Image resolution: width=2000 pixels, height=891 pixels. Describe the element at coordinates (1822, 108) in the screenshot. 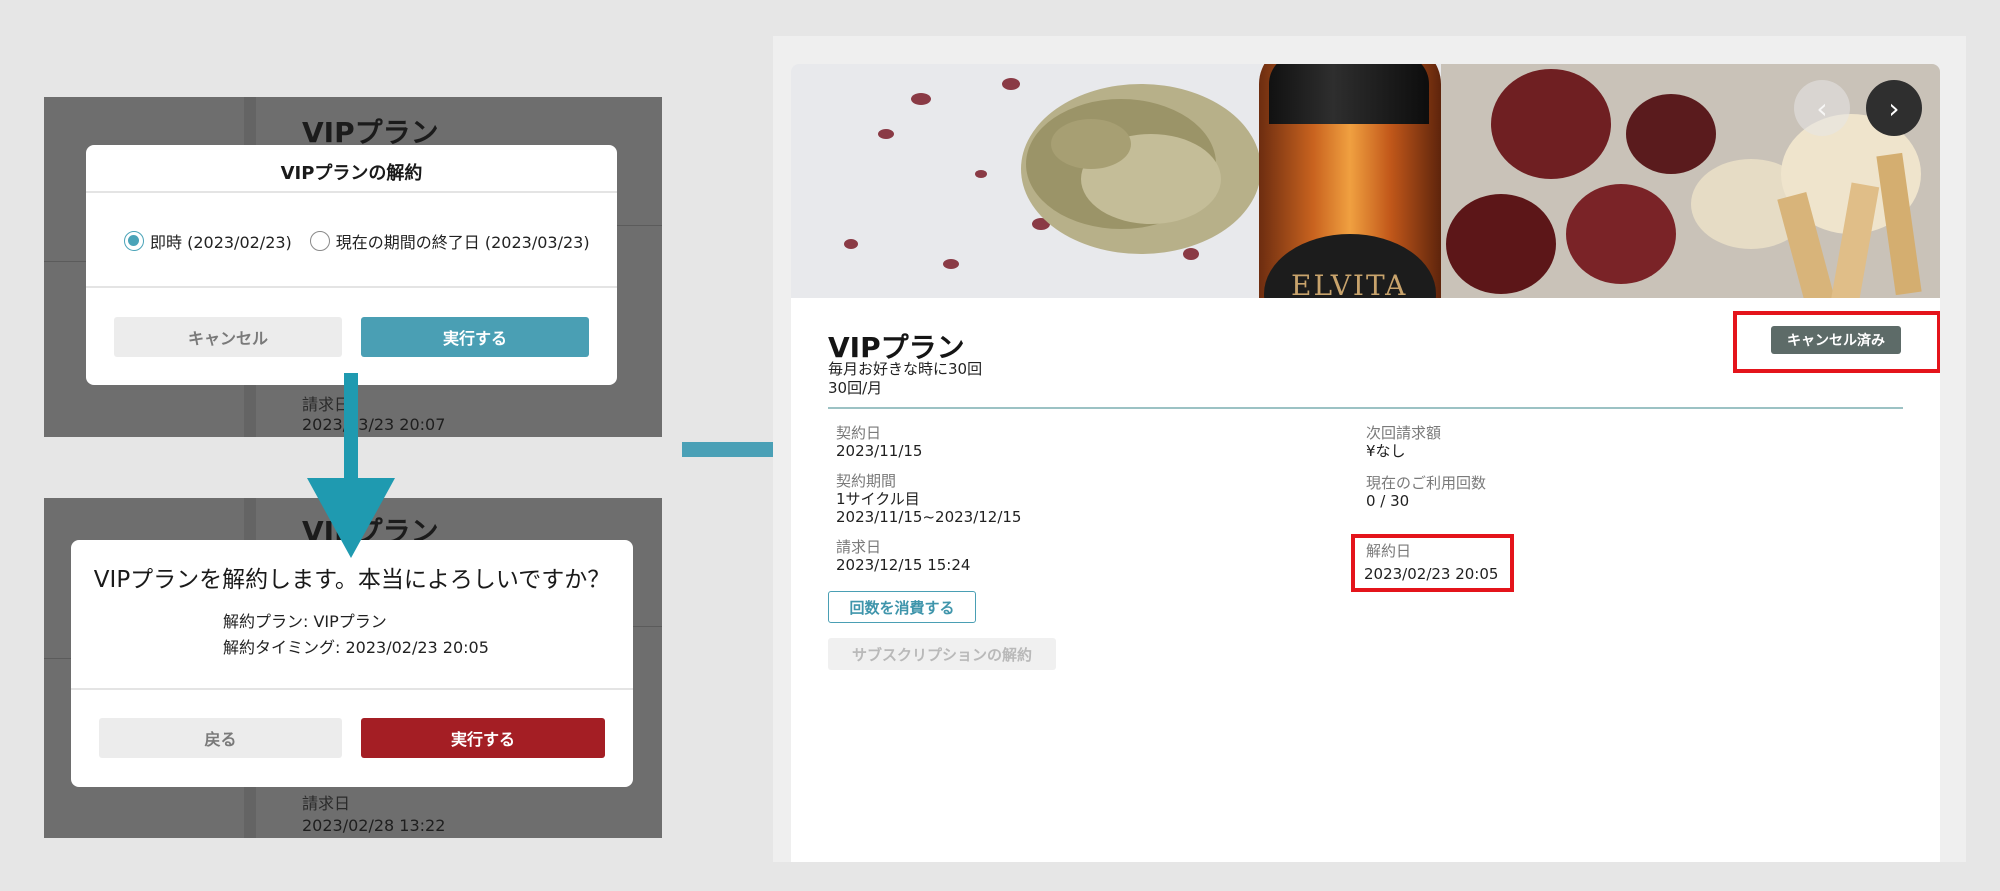

I see `chevron-left-icon: ‹` at that location.